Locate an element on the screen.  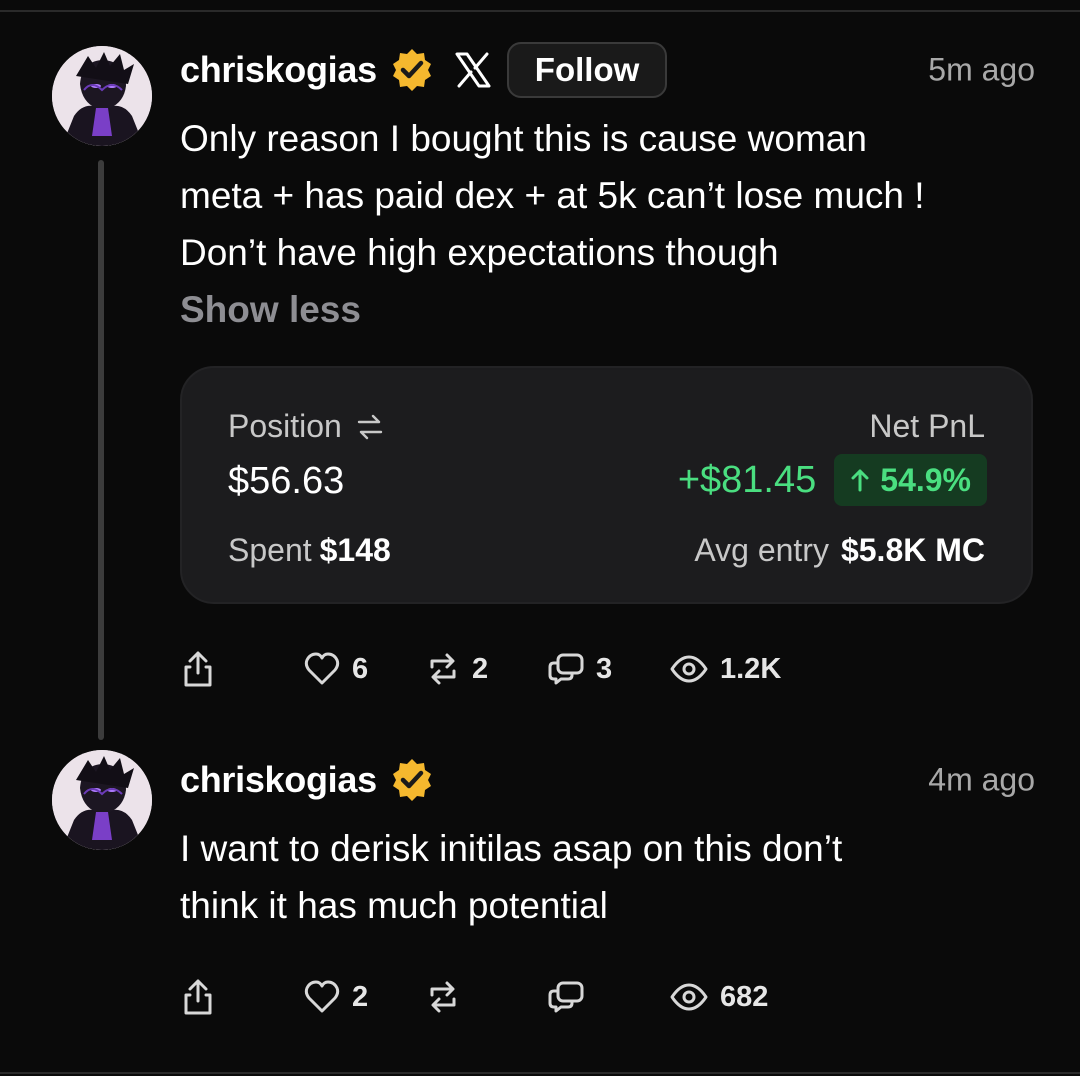
spent-value: $148 is located at coordinates (355, 550).